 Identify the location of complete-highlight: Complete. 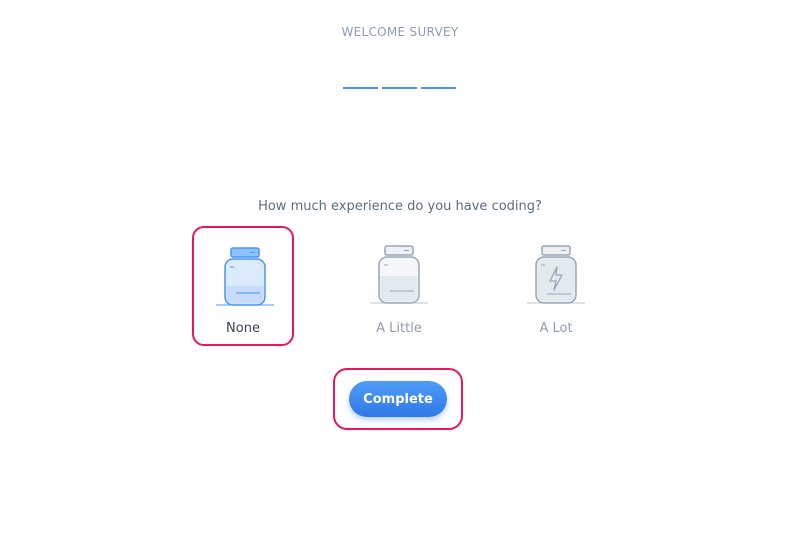
(398, 399).